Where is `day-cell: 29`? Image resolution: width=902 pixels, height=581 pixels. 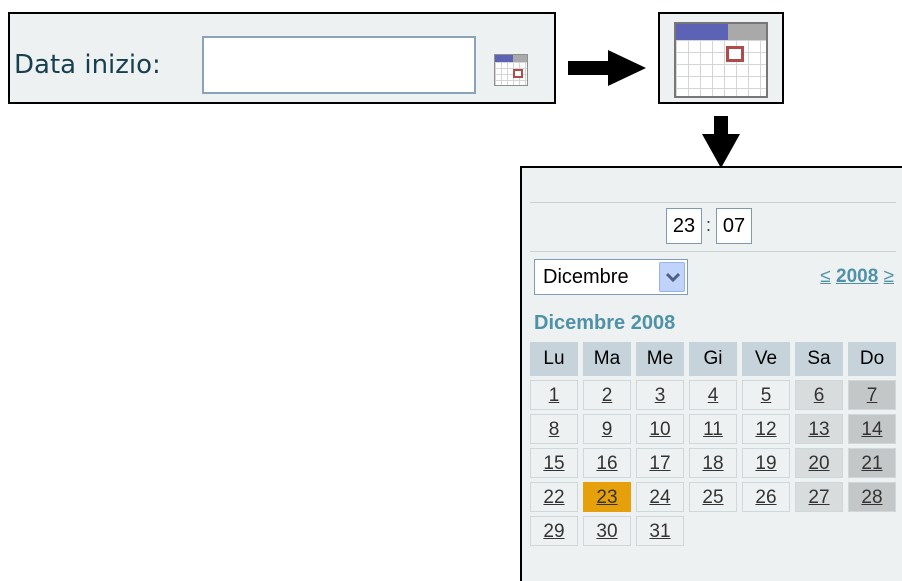 day-cell: 29 is located at coordinates (554, 531).